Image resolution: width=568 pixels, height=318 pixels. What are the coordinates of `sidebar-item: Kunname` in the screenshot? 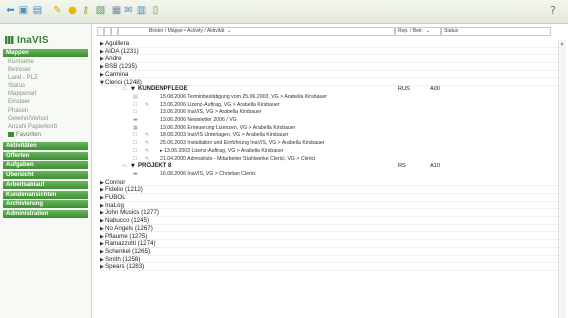 It's located at (45, 62).